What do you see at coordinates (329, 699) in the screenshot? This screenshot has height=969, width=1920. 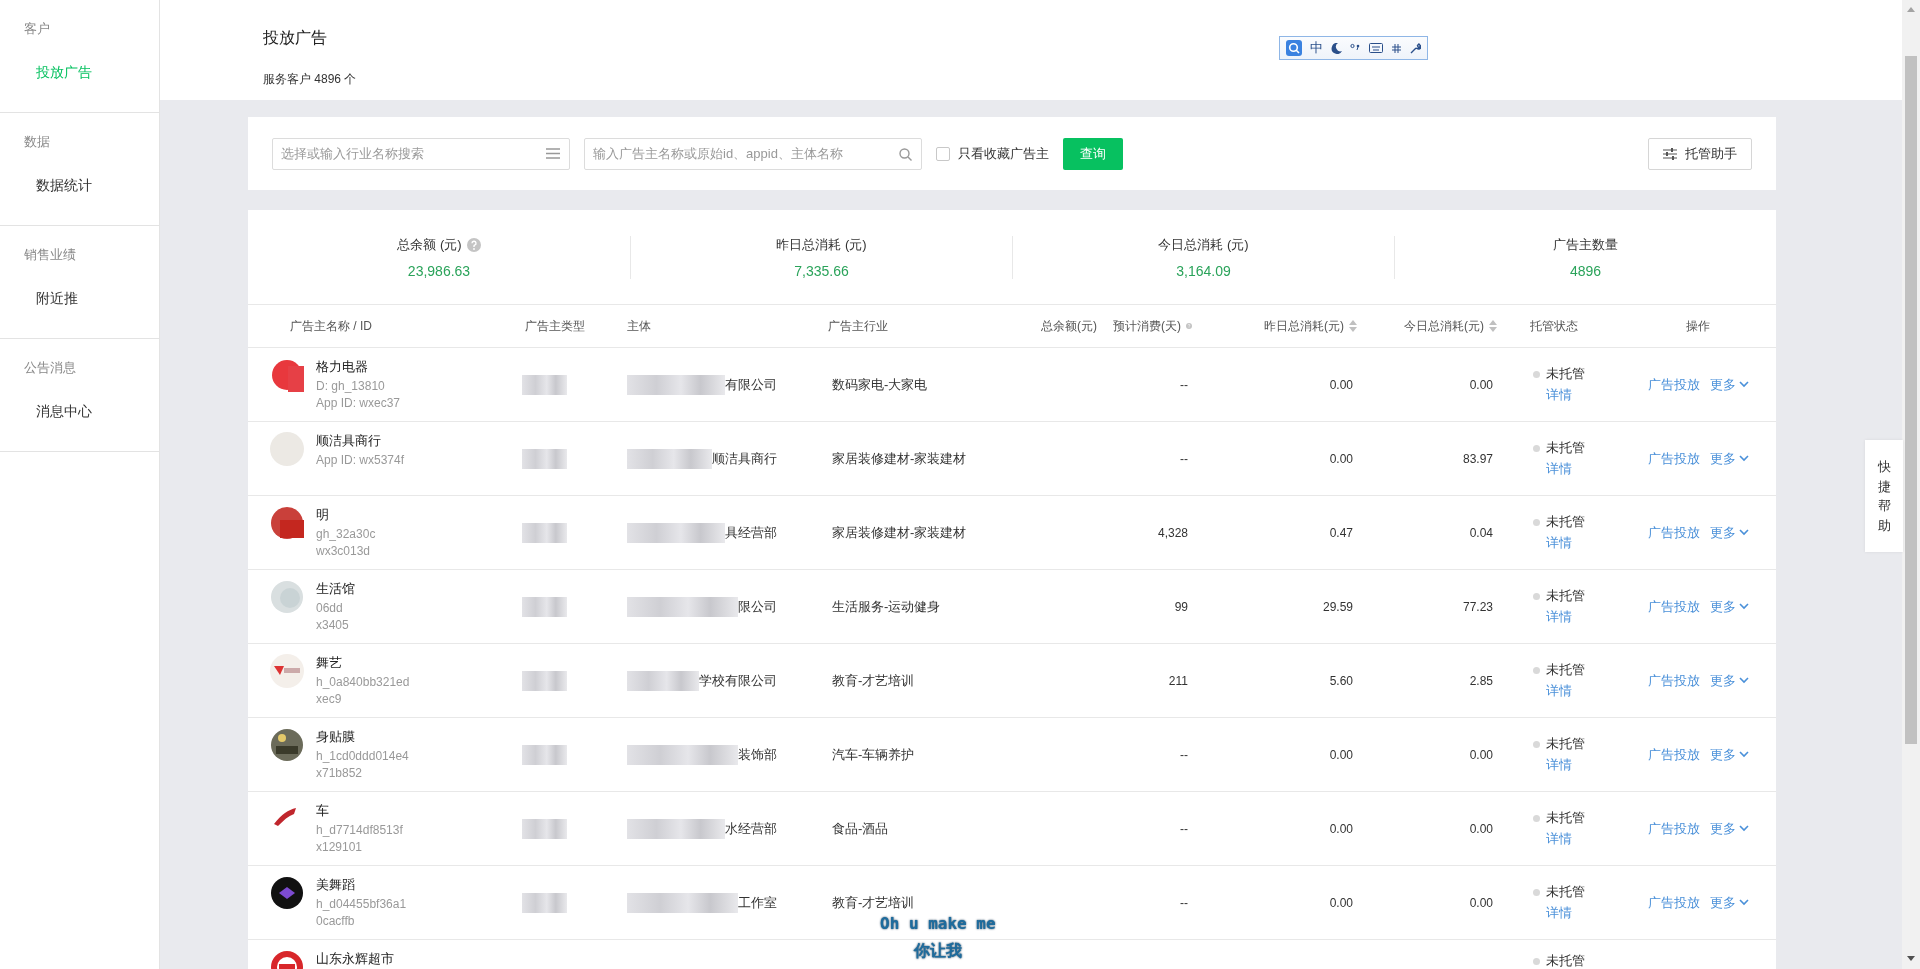 I see `app-id: xec9` at bounding box center [329, 699].